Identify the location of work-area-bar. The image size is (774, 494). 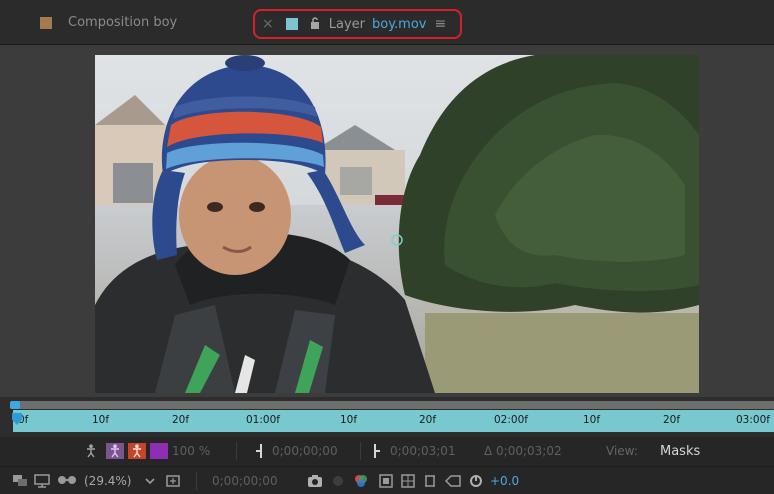
(393, 421).